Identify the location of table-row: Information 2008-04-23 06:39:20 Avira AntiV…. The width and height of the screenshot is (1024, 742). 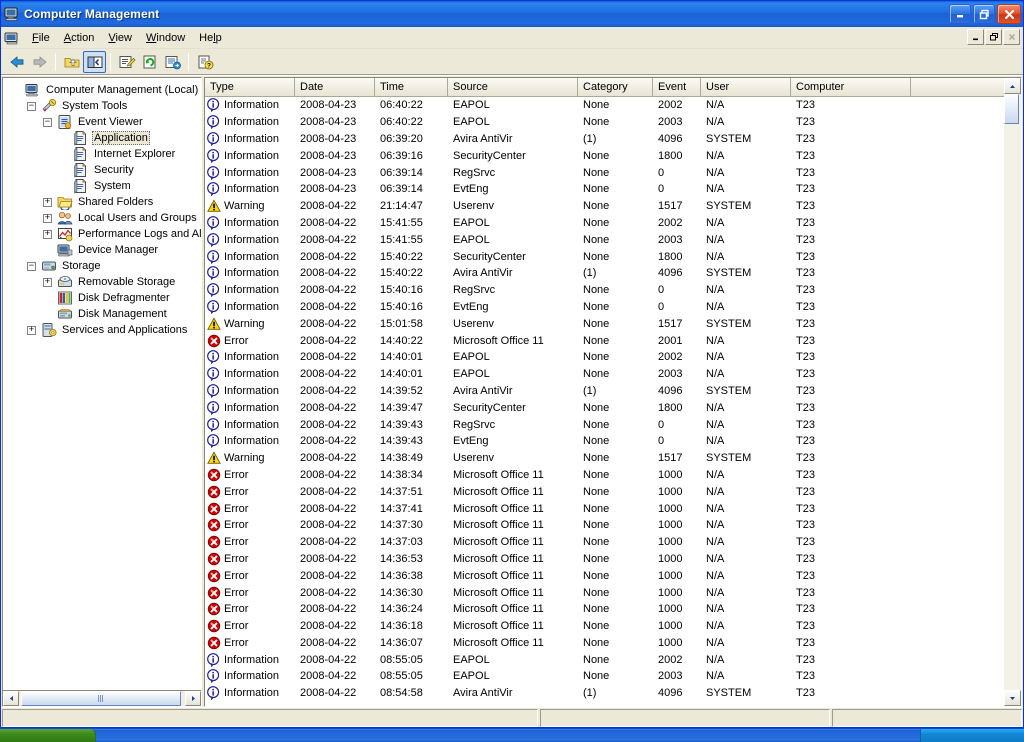
(613, 139).